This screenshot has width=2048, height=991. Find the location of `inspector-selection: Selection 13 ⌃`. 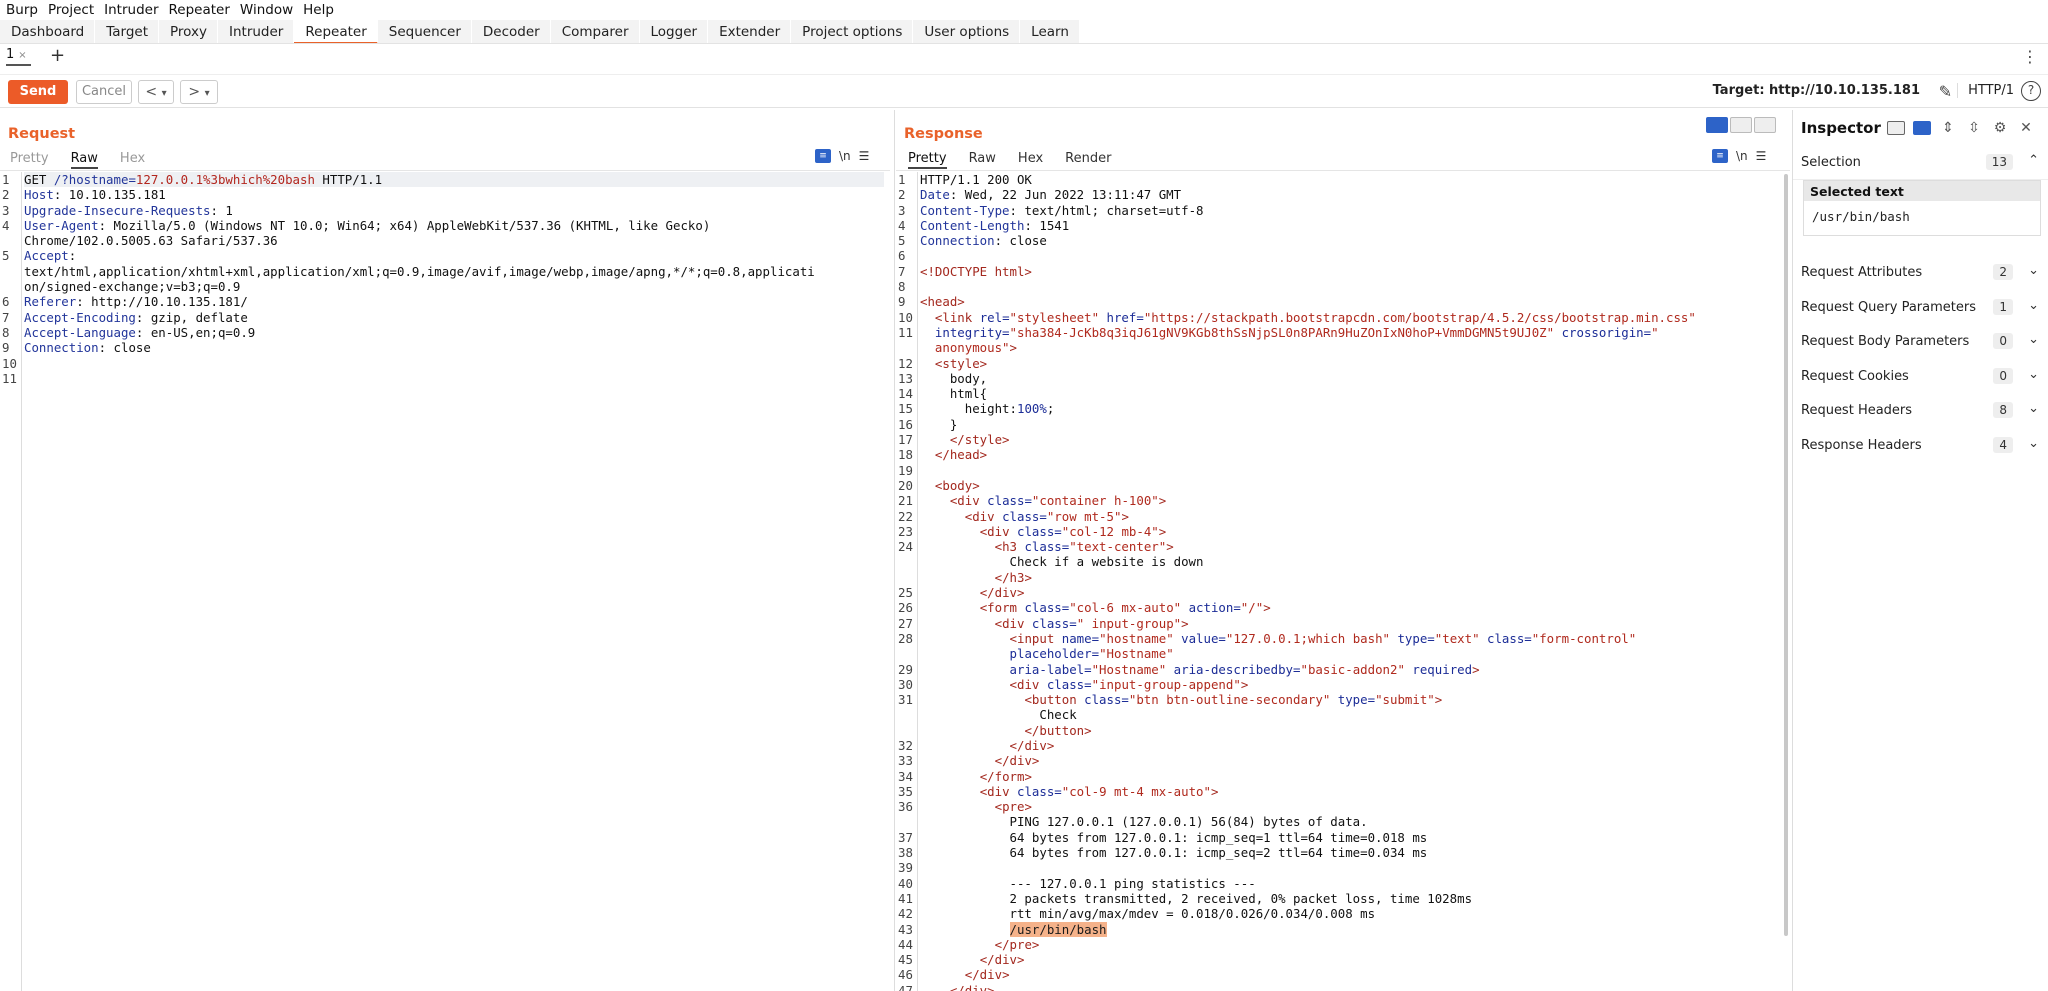

inspector-selection: Selection 13 ⌃ is located at coordinates (1920, 163).